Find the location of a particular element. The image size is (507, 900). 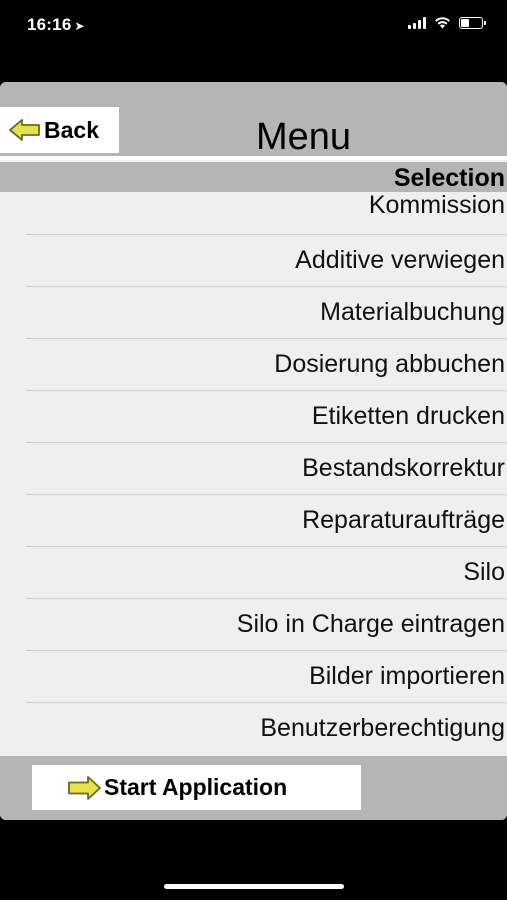

menu-item-benutzerberechtigung: Benutzerberechtigung is located at coordinates (253, 729).